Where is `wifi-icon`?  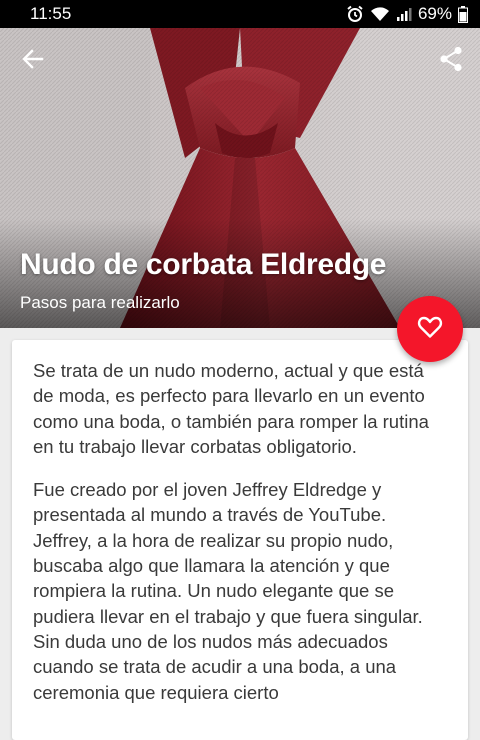
wifi-icon is located at coordinates (380, 14).